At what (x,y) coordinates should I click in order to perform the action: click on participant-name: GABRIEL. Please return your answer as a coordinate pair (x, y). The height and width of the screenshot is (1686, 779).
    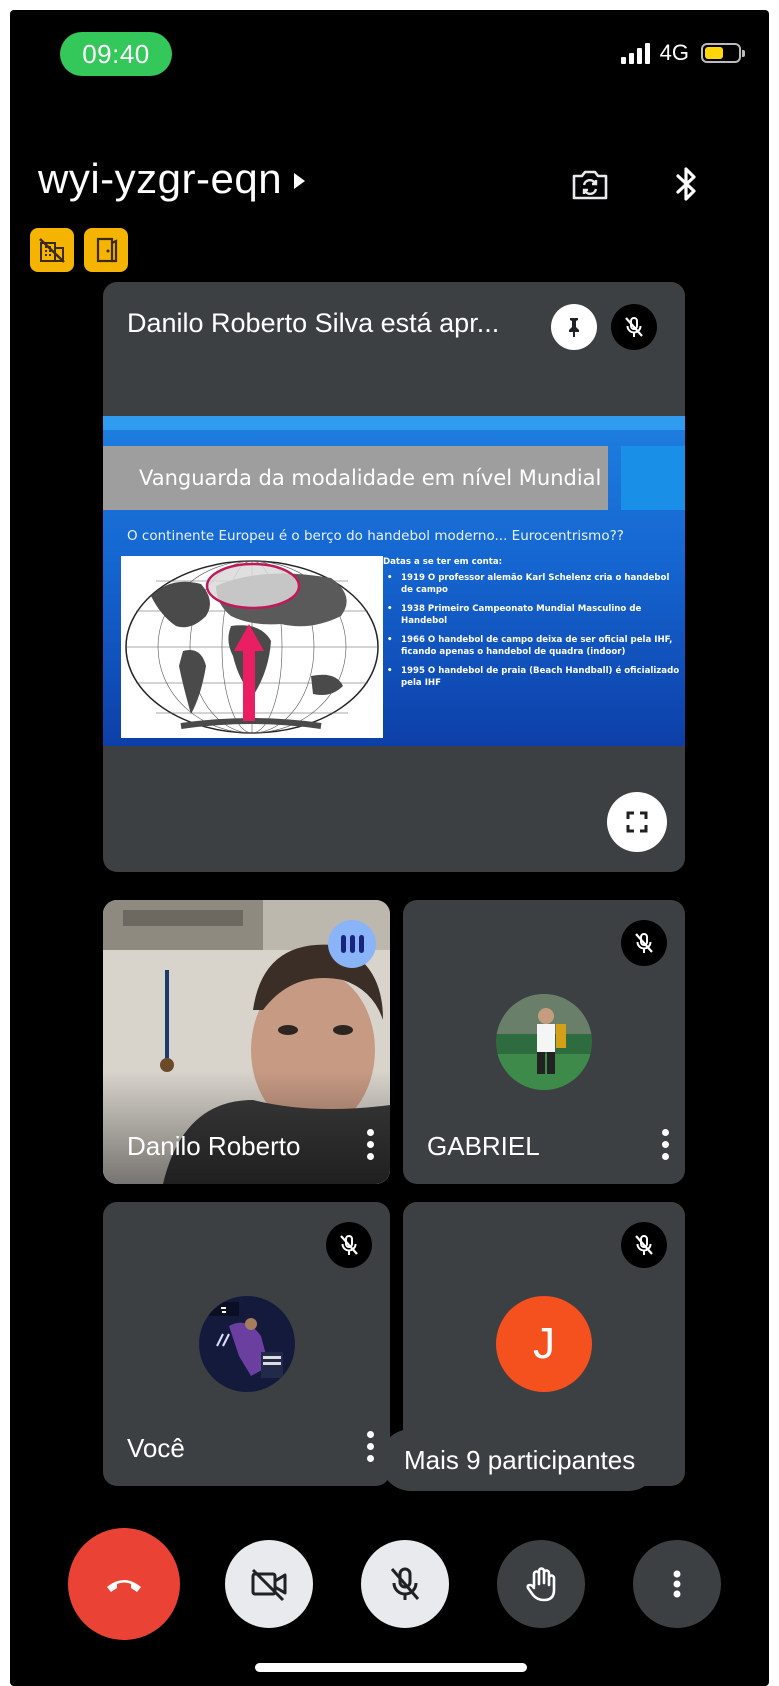
    Looking at the image, I should click on (483, 1146).